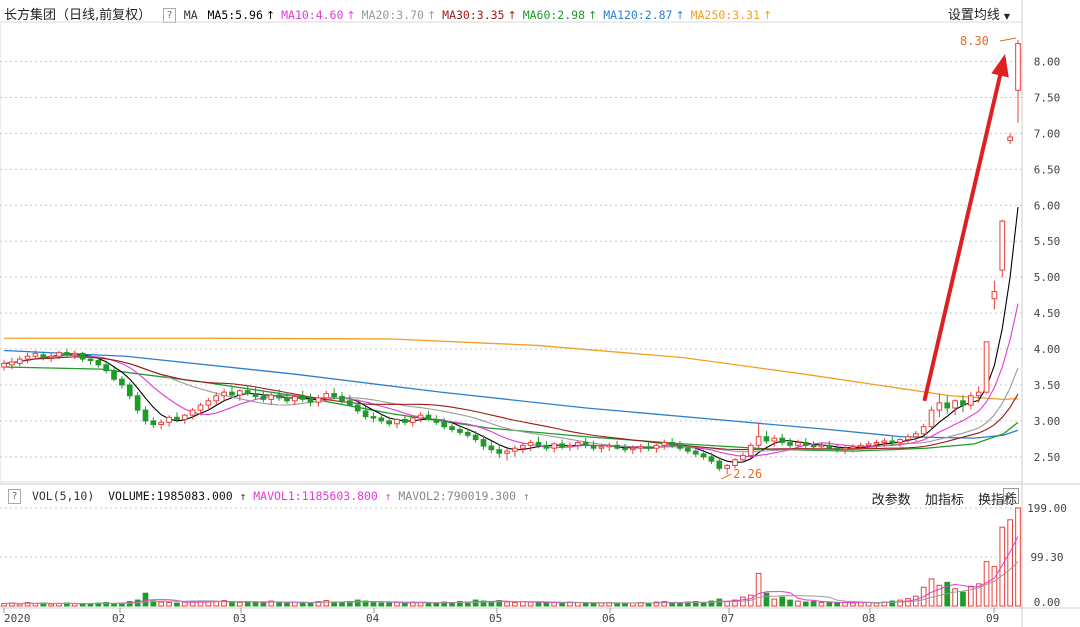 The width and height of the screenshot is (1080, 627). I want to click on month-label: 02, so click(118, 618).